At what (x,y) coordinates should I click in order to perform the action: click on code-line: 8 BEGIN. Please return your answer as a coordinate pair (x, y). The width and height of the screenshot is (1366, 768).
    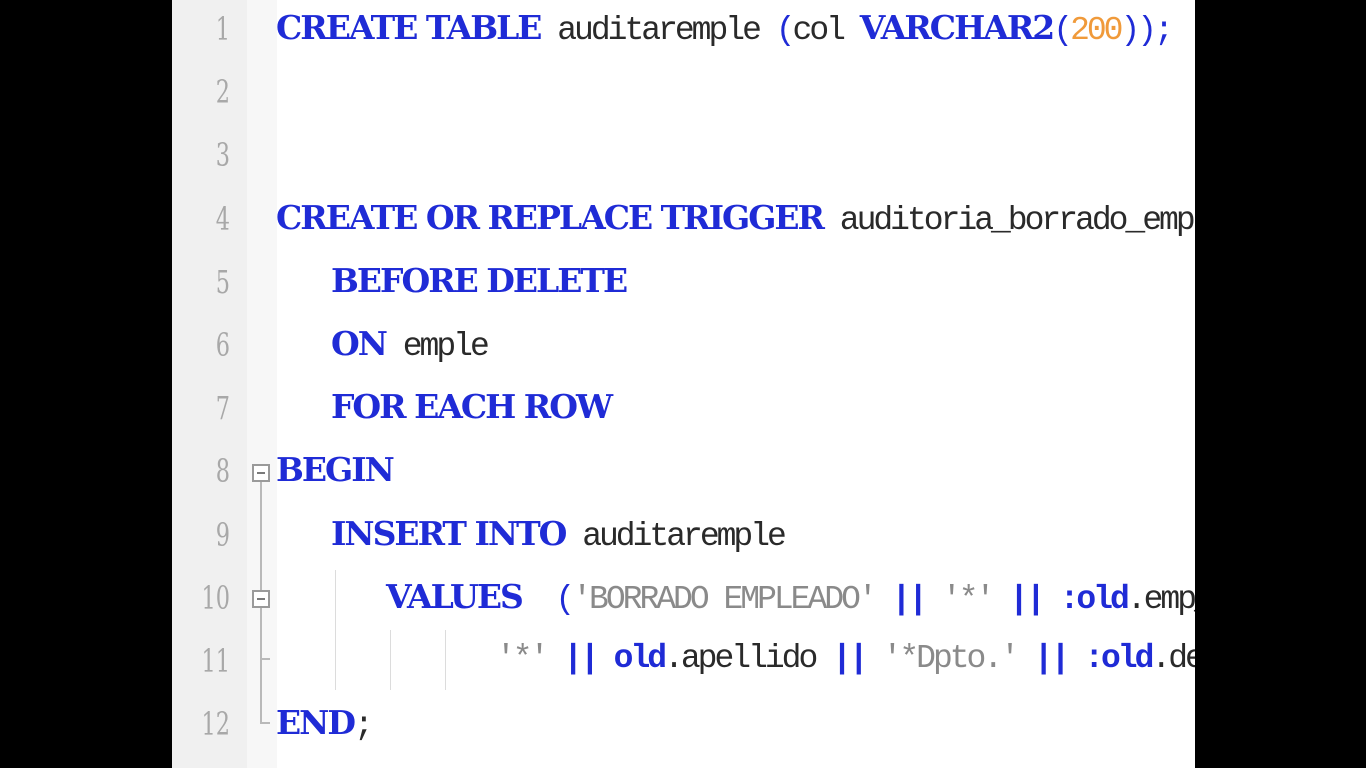
    Looking at the image, I should click on (683, 473).